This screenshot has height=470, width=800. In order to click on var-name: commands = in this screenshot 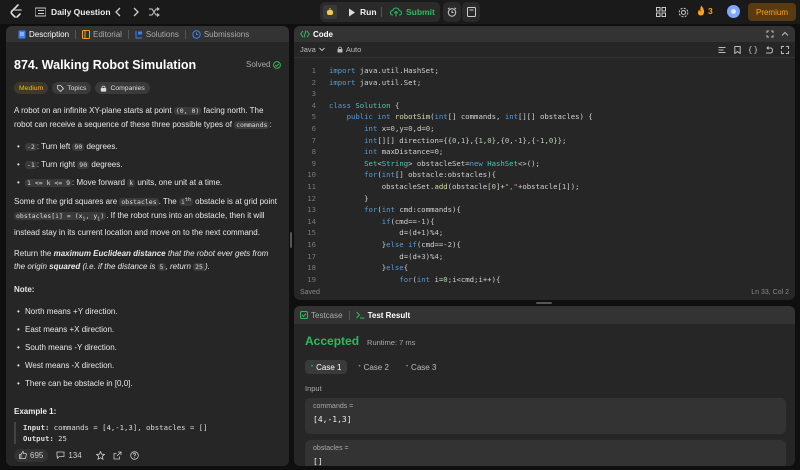, I will do `click(333, 406)`.